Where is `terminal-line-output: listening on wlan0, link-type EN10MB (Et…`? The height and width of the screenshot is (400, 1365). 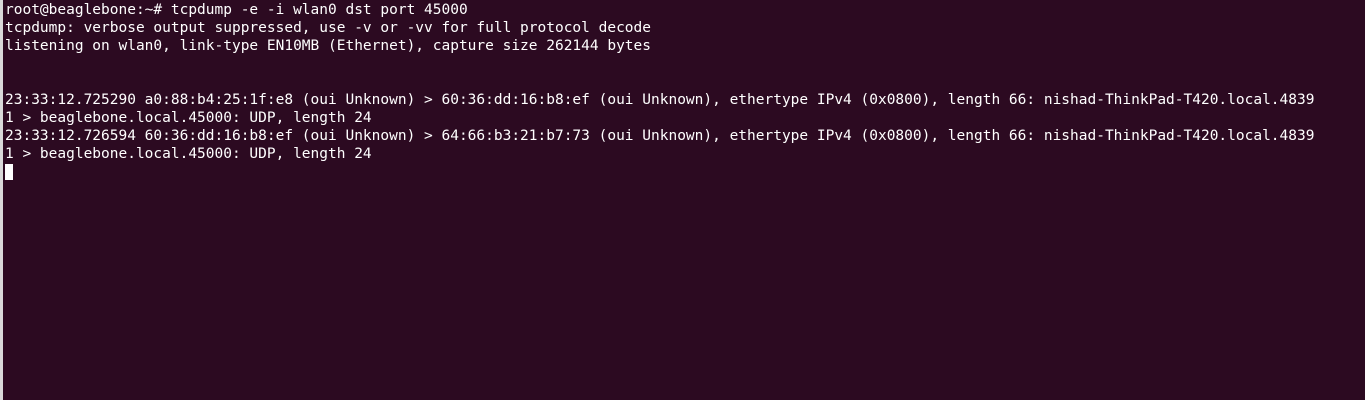
terminal-line-output: listening on wlan0, link-type EN10MB (Et… is located at coordinates (328, 46).